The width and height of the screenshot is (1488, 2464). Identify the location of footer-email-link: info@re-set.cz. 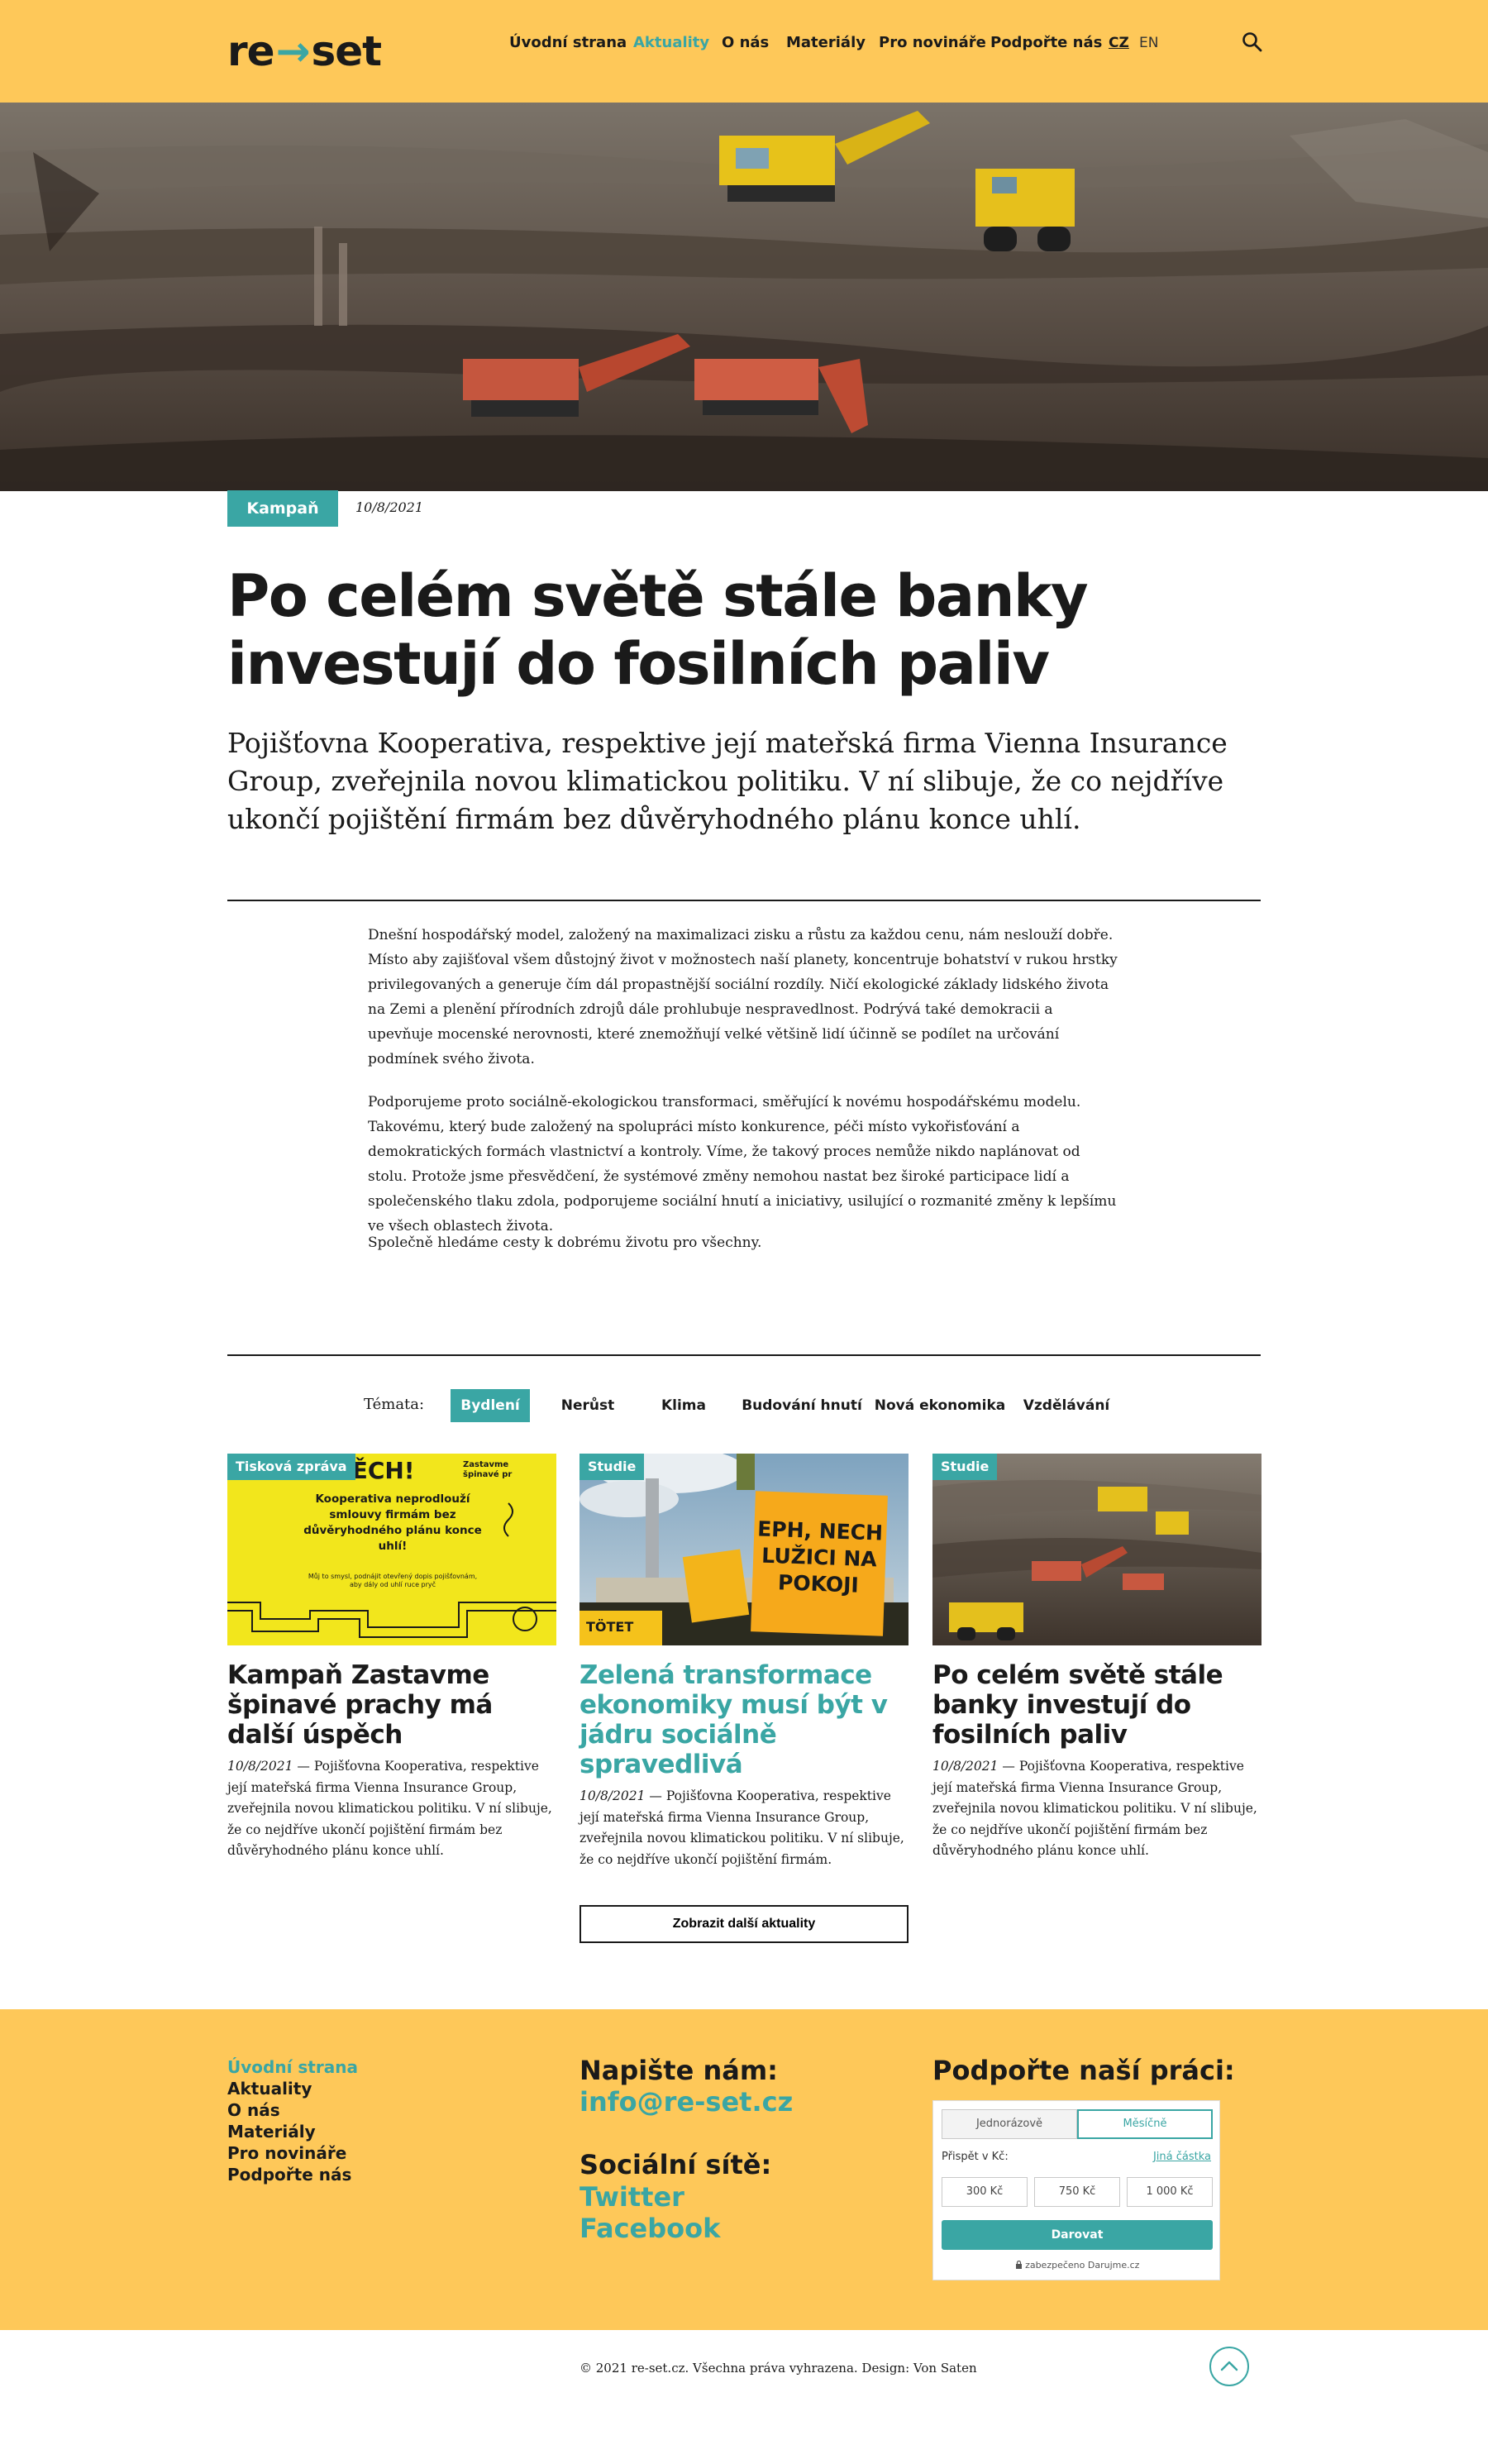
(686, 2101).